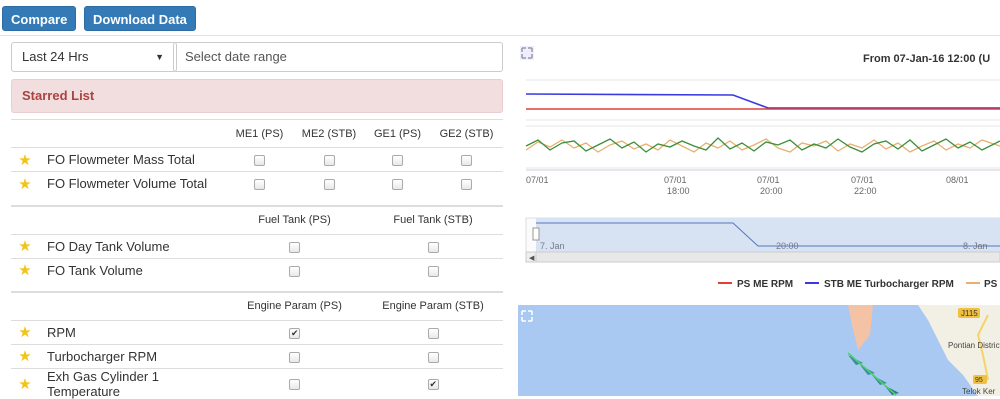  I want to click on map-label: Telok Ker, so click(979, 391).